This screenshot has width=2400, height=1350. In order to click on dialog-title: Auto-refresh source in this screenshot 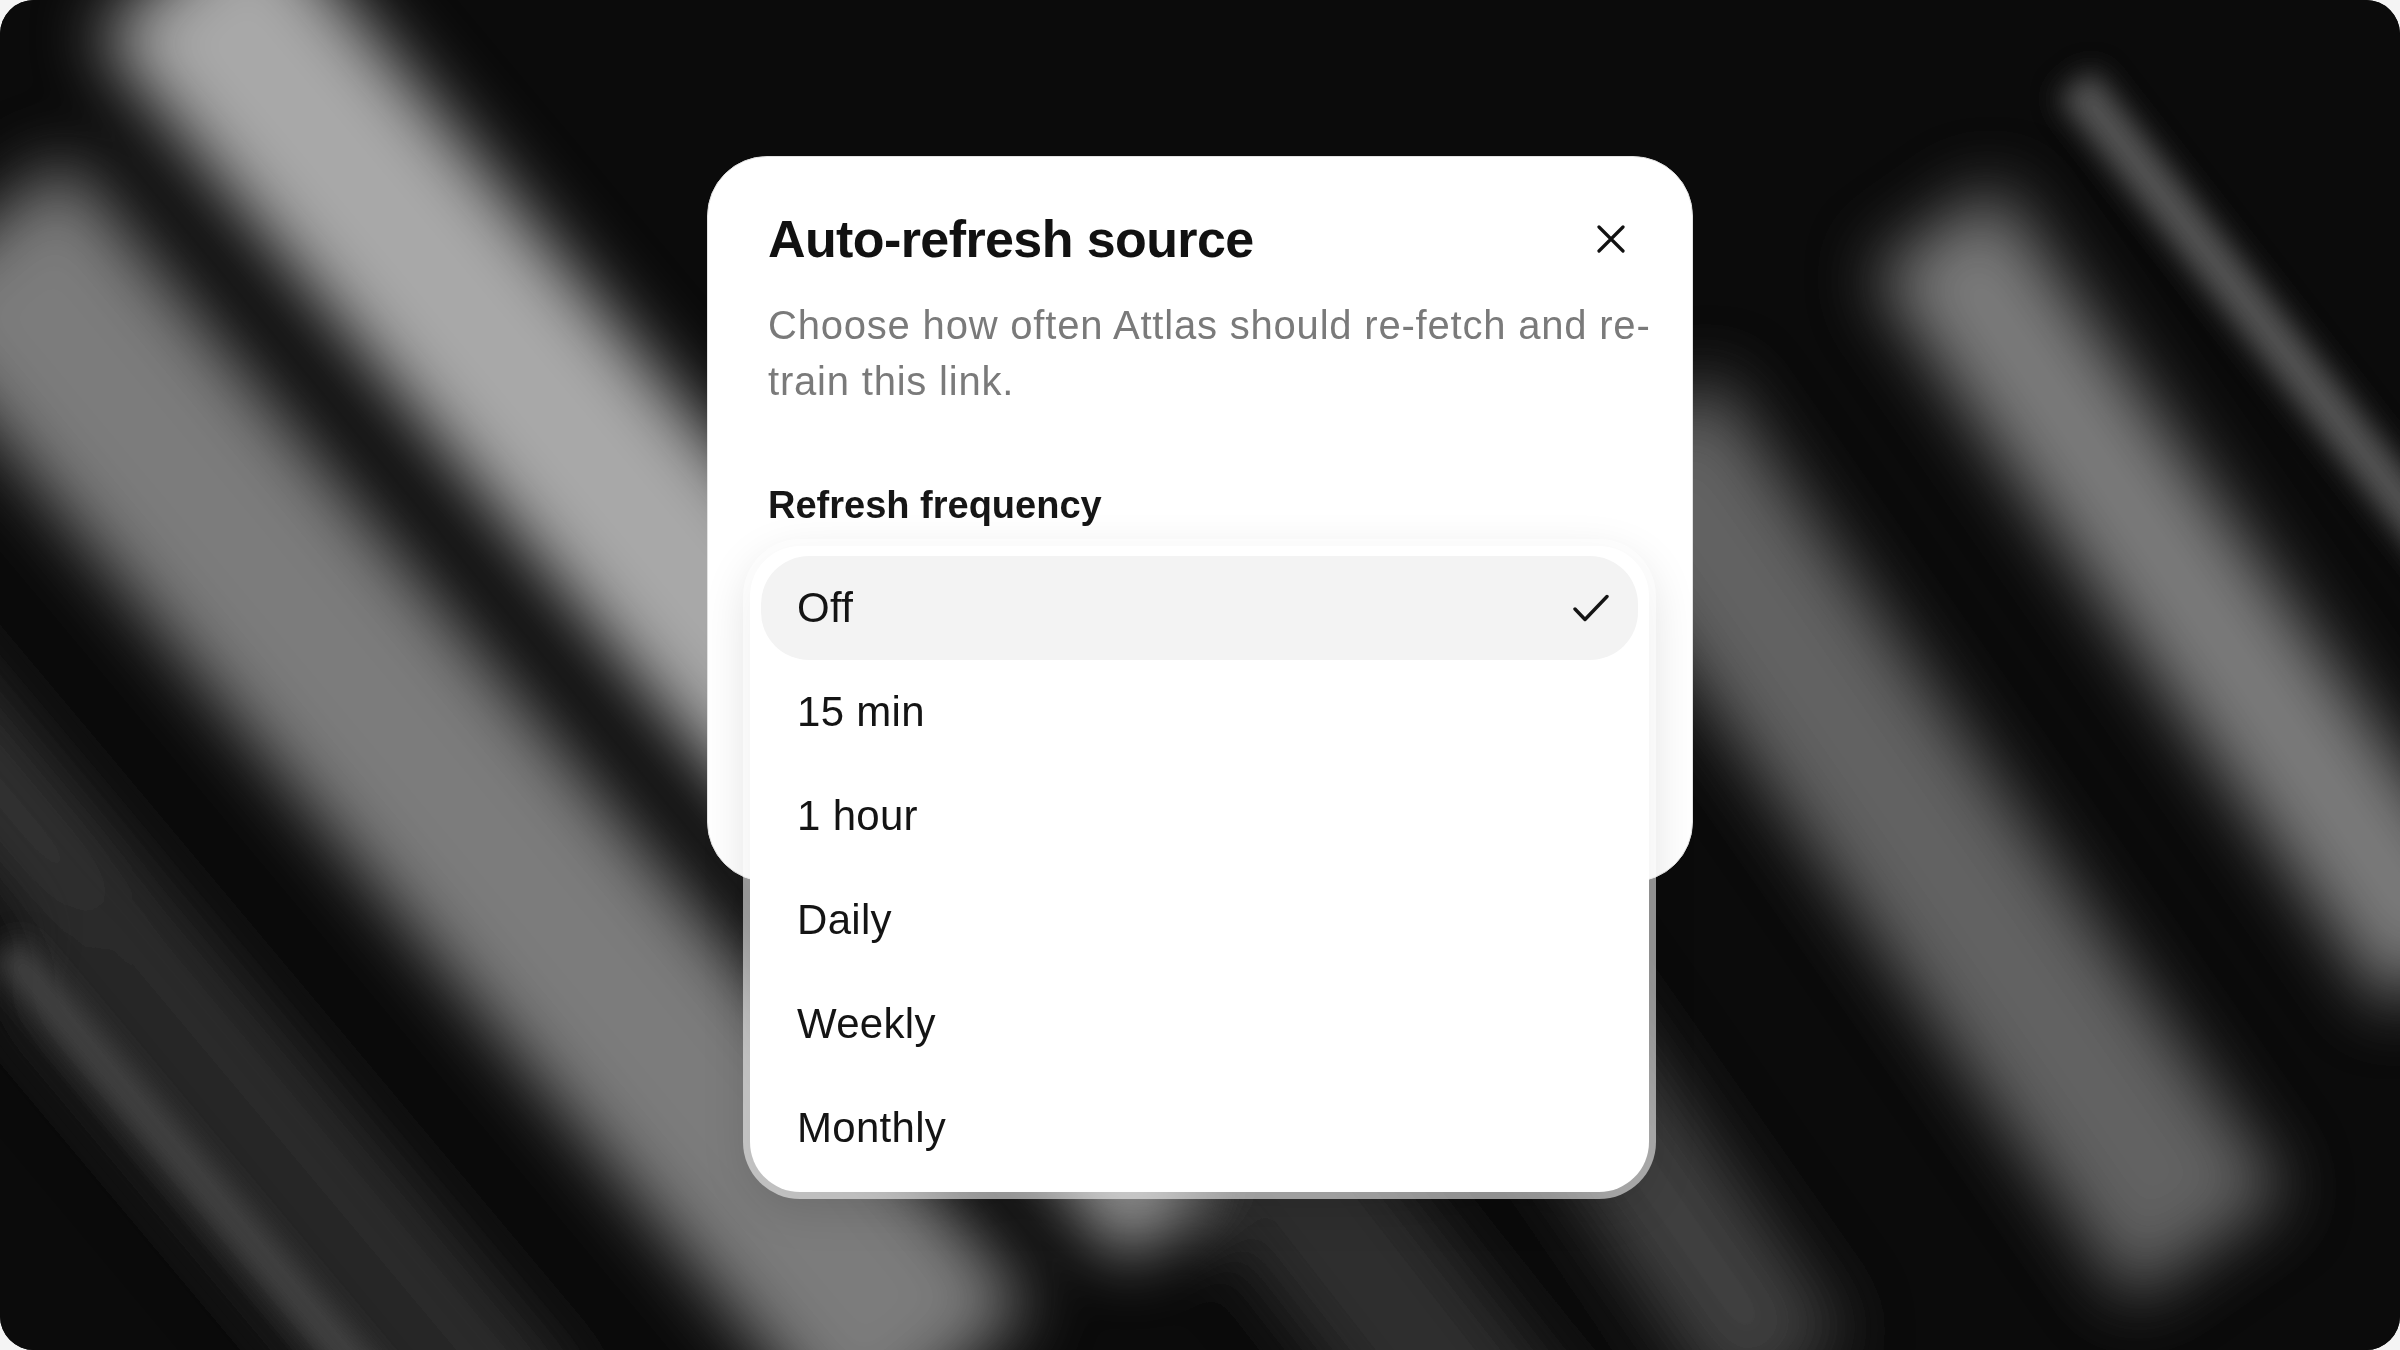, I will do `click(1011, 239)`.